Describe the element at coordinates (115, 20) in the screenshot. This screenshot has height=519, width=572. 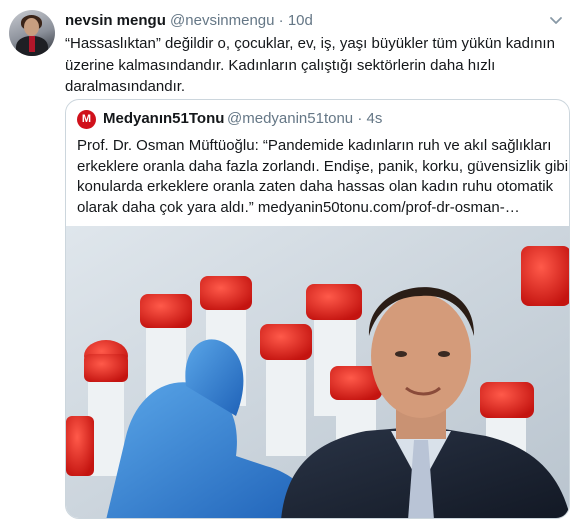
I see `author-name: nevsin mengu` at that location.